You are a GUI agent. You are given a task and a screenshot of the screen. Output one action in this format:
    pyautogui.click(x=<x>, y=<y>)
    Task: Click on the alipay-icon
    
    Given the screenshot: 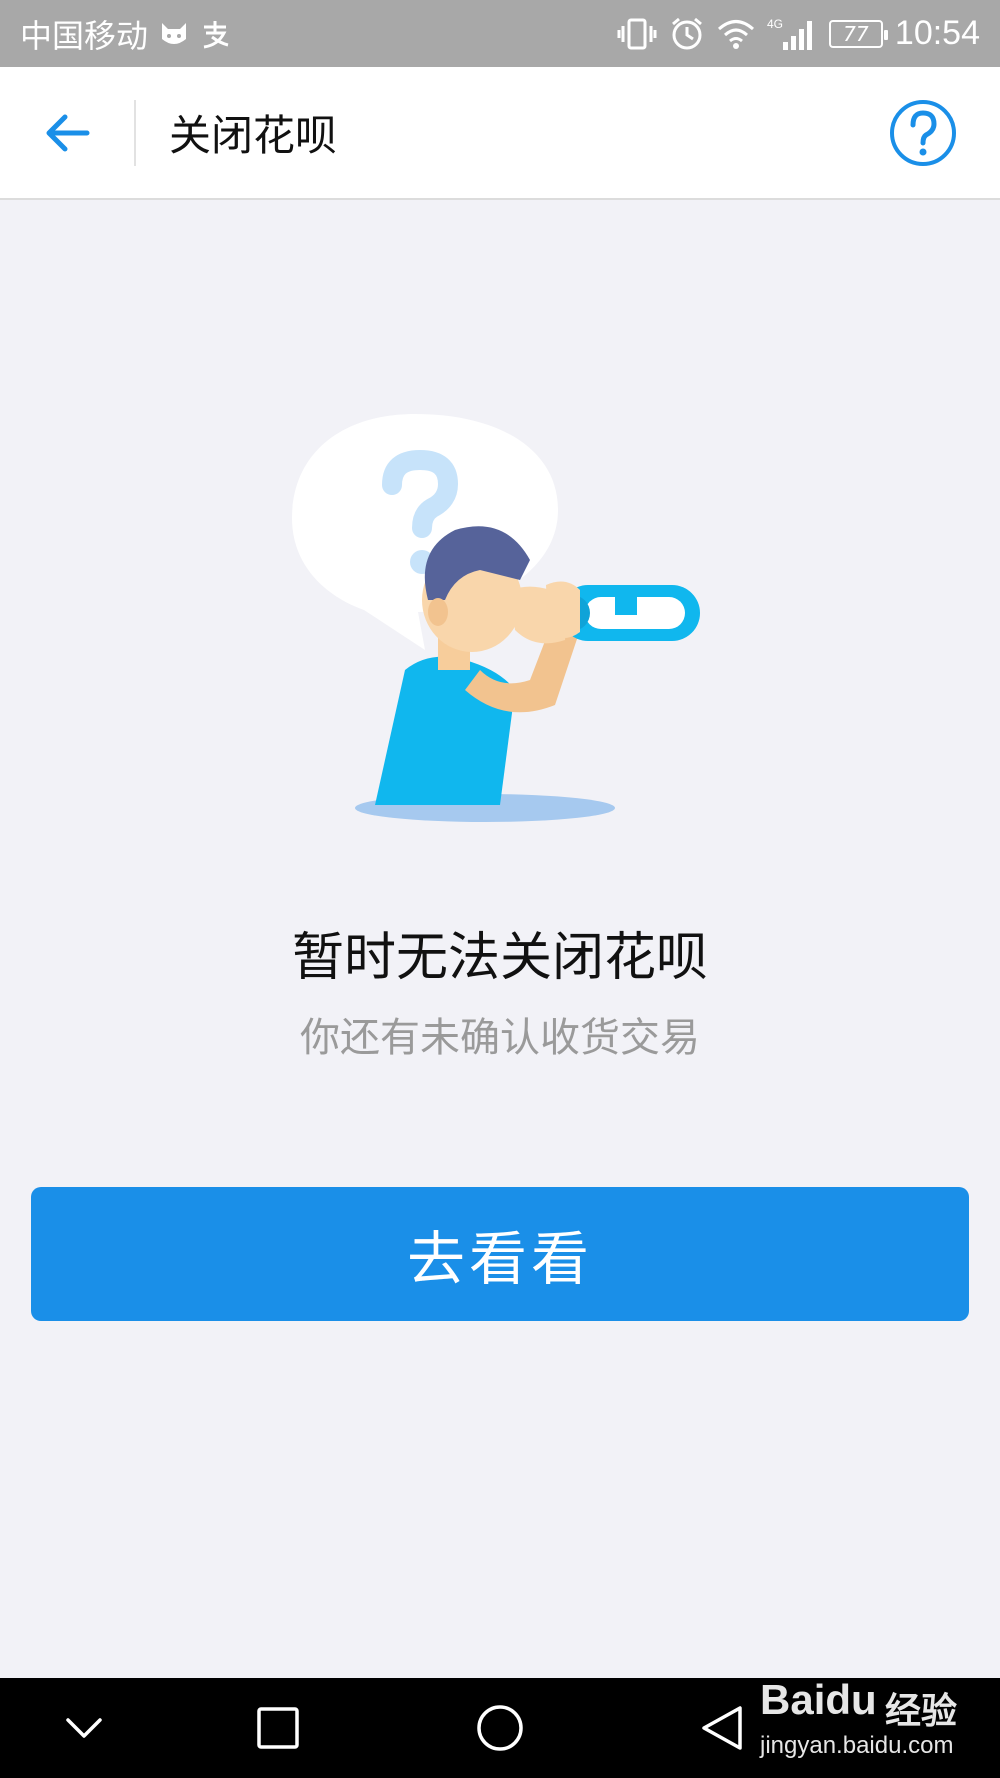 What is the action you would take?
    pyautogui.click(x=216, y=34)
    